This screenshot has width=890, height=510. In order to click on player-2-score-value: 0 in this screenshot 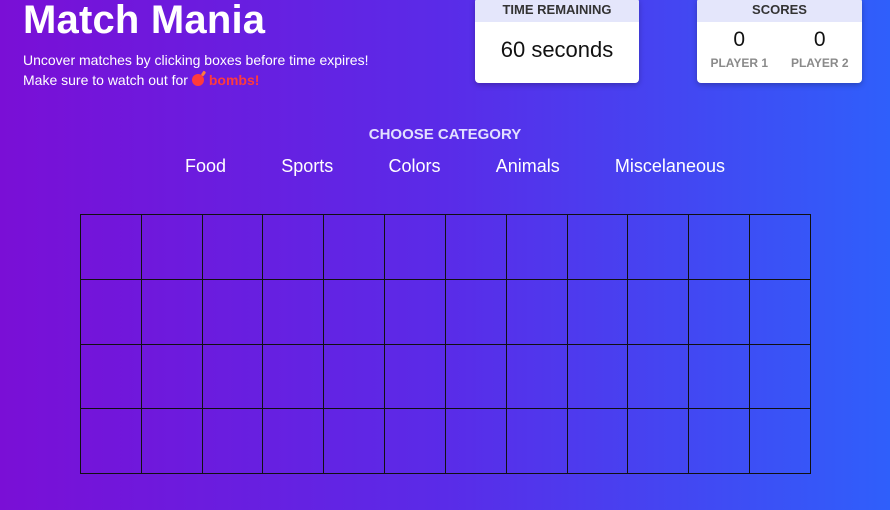, I will do `click(819, 39)`.